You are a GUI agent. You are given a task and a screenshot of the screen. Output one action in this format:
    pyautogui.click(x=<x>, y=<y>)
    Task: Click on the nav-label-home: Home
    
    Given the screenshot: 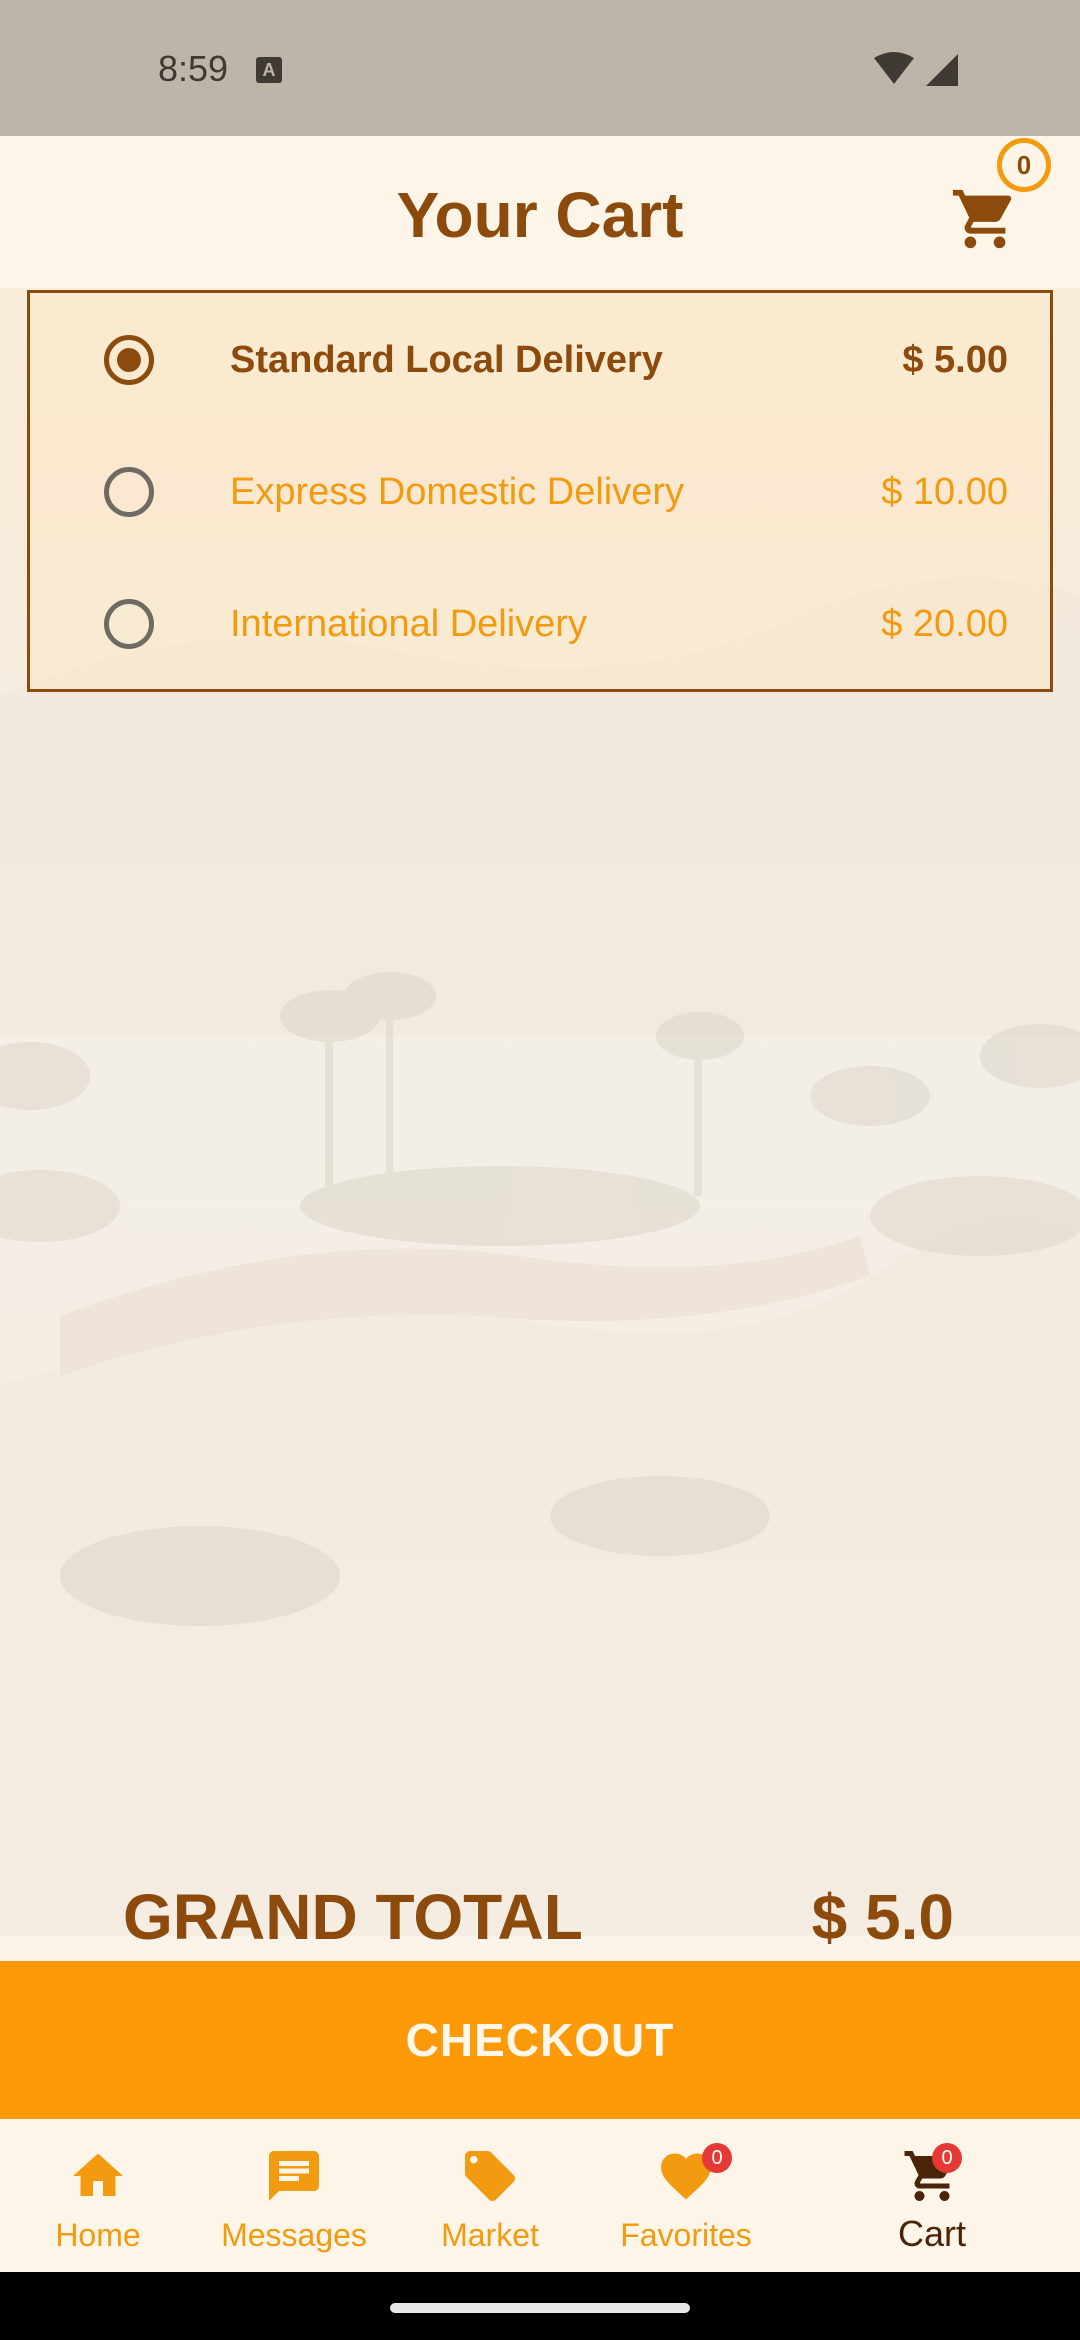 What is the action you would take?
    pyautogui.click(x=98, y=2235)
    